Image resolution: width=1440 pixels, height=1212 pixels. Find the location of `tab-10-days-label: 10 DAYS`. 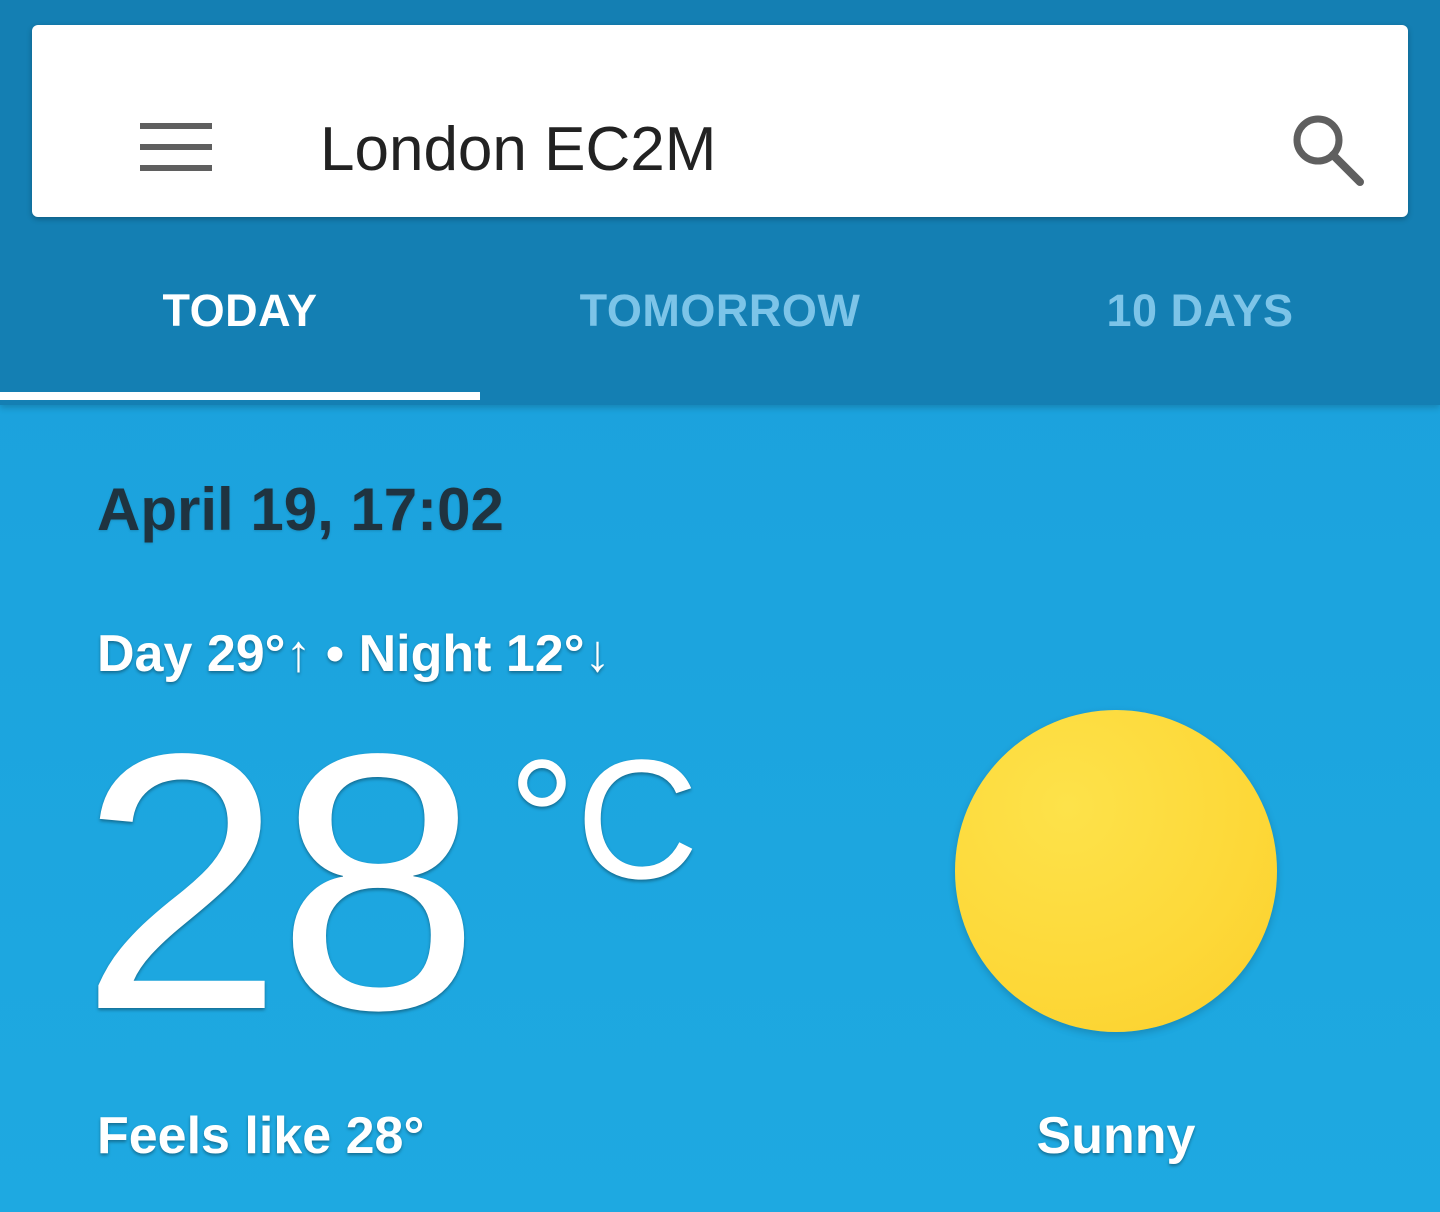

tab-10-days-label: 10 DAYS is located at coordinates (1200, 310).